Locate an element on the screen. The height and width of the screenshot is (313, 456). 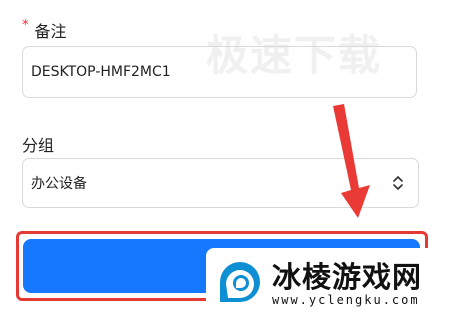
remark-input: DESKTOP-HMF2MC1 is located at coordinates (219, 72).